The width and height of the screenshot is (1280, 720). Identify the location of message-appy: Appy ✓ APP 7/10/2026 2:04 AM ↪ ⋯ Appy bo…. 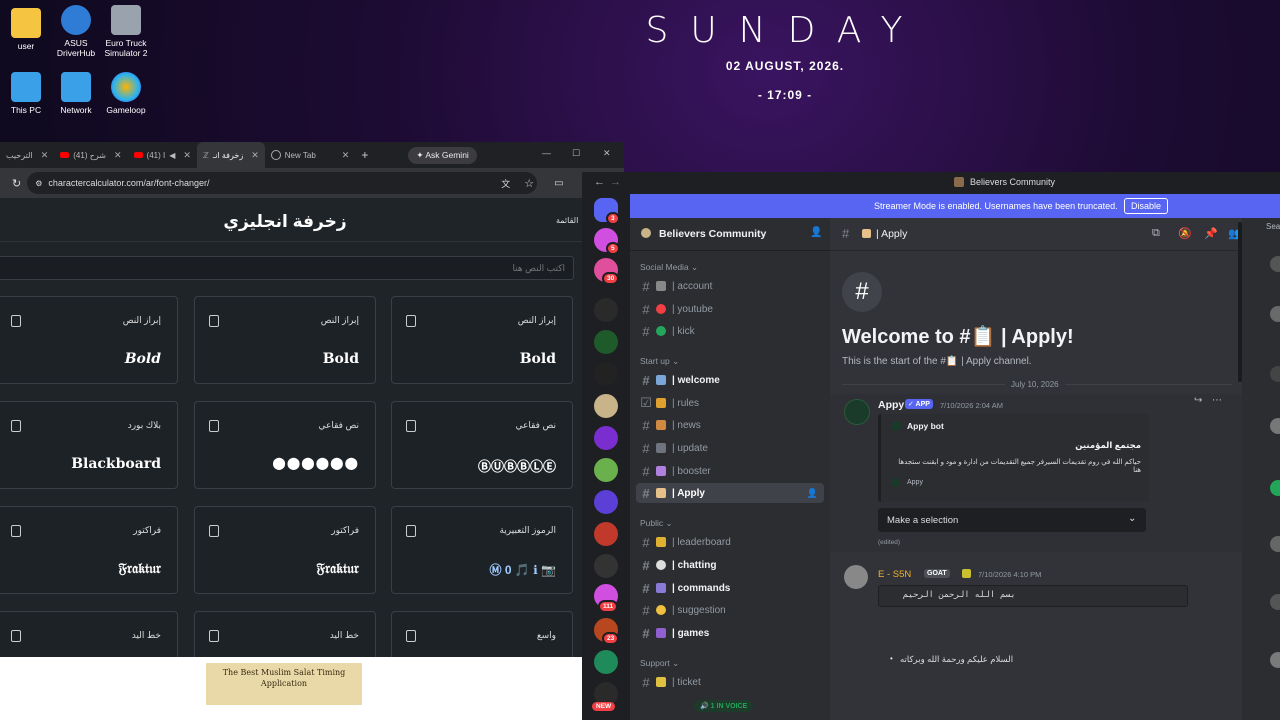
(1036, 473).